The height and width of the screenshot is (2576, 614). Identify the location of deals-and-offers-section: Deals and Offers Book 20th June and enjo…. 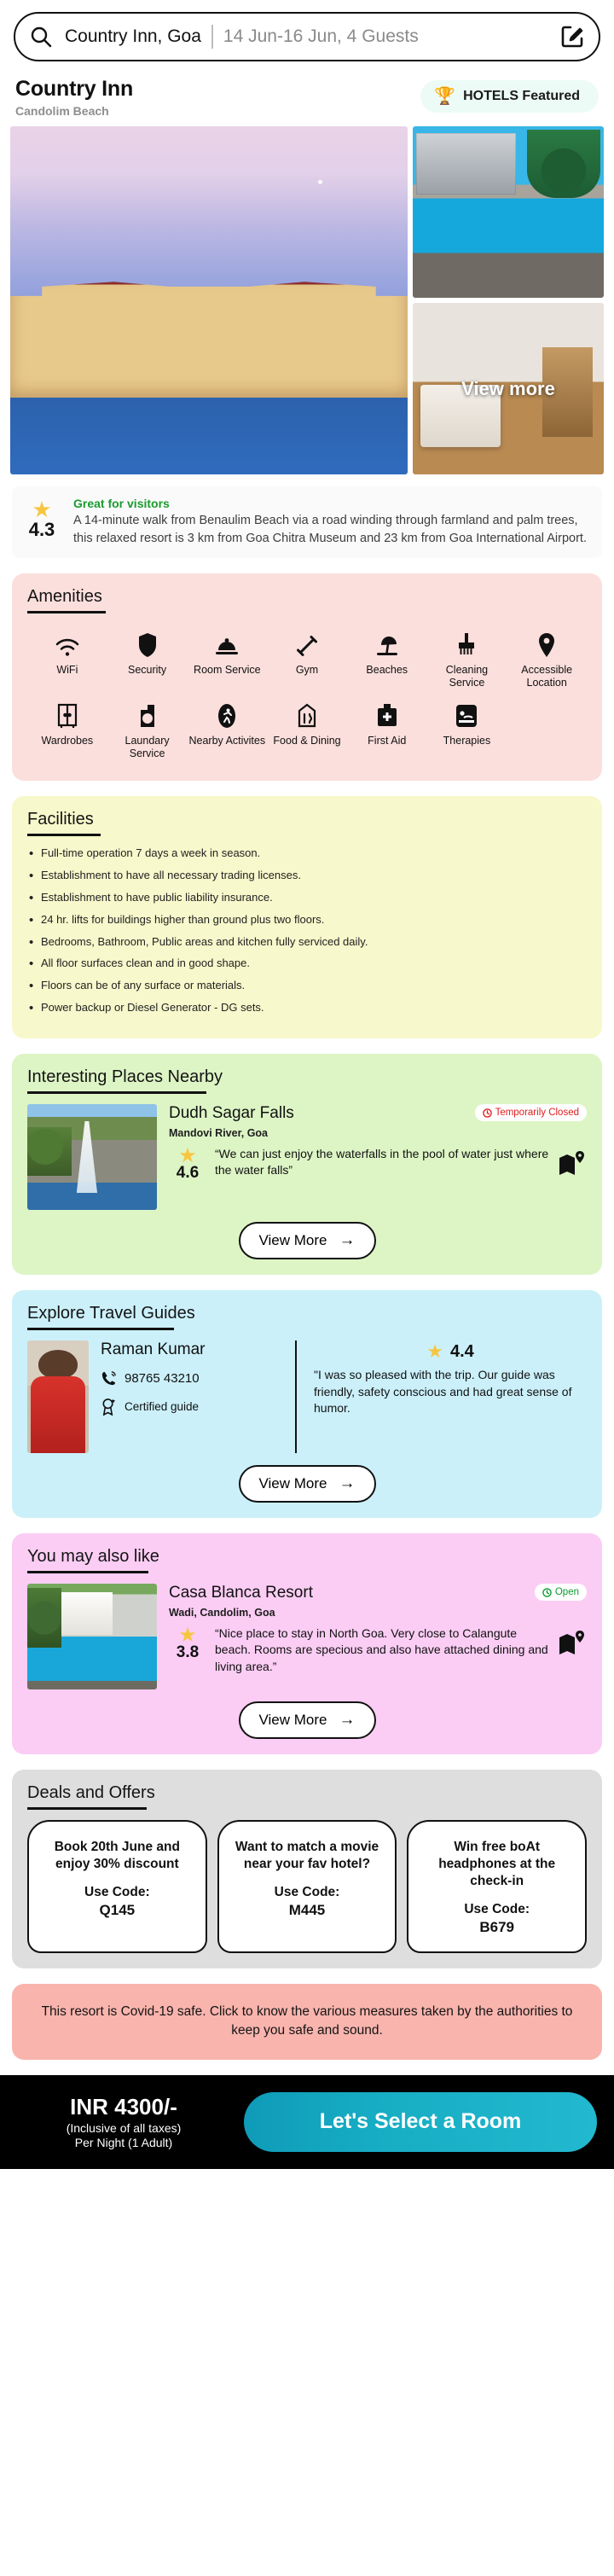
(307, 1869).